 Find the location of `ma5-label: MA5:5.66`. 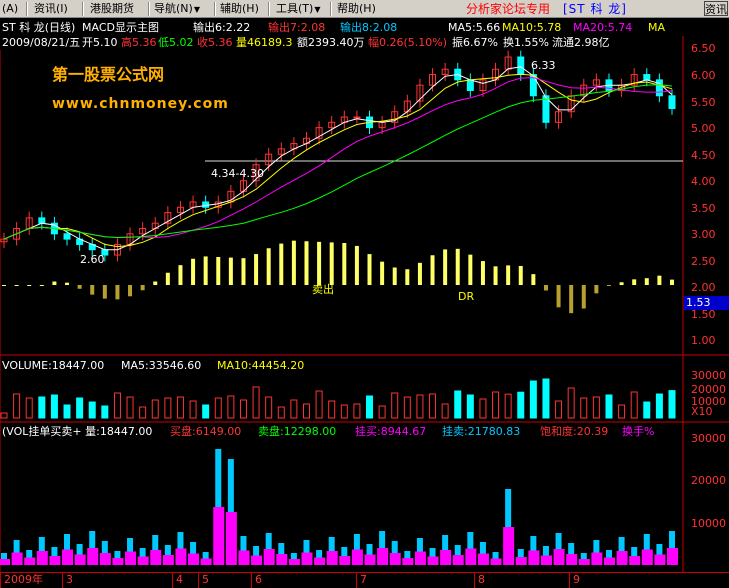

ma5-label: MA5:5.66 is located at coordinates (474, 27).